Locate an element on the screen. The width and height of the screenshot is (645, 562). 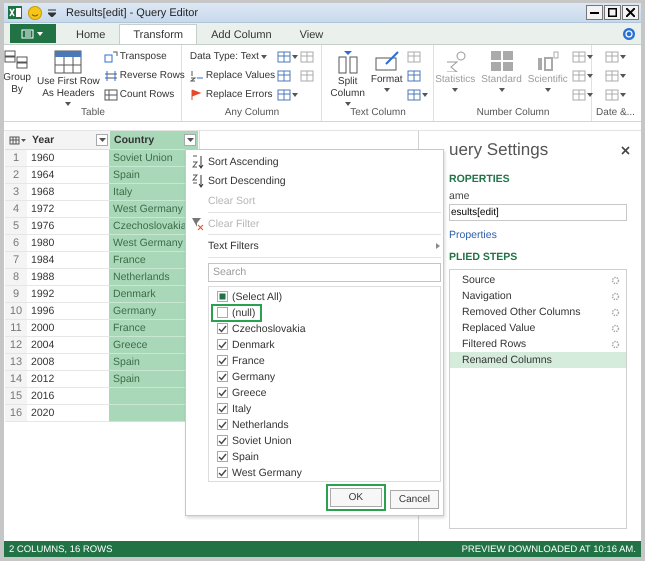
applied-step: Replaced Value is located at coordinates (538, 328).